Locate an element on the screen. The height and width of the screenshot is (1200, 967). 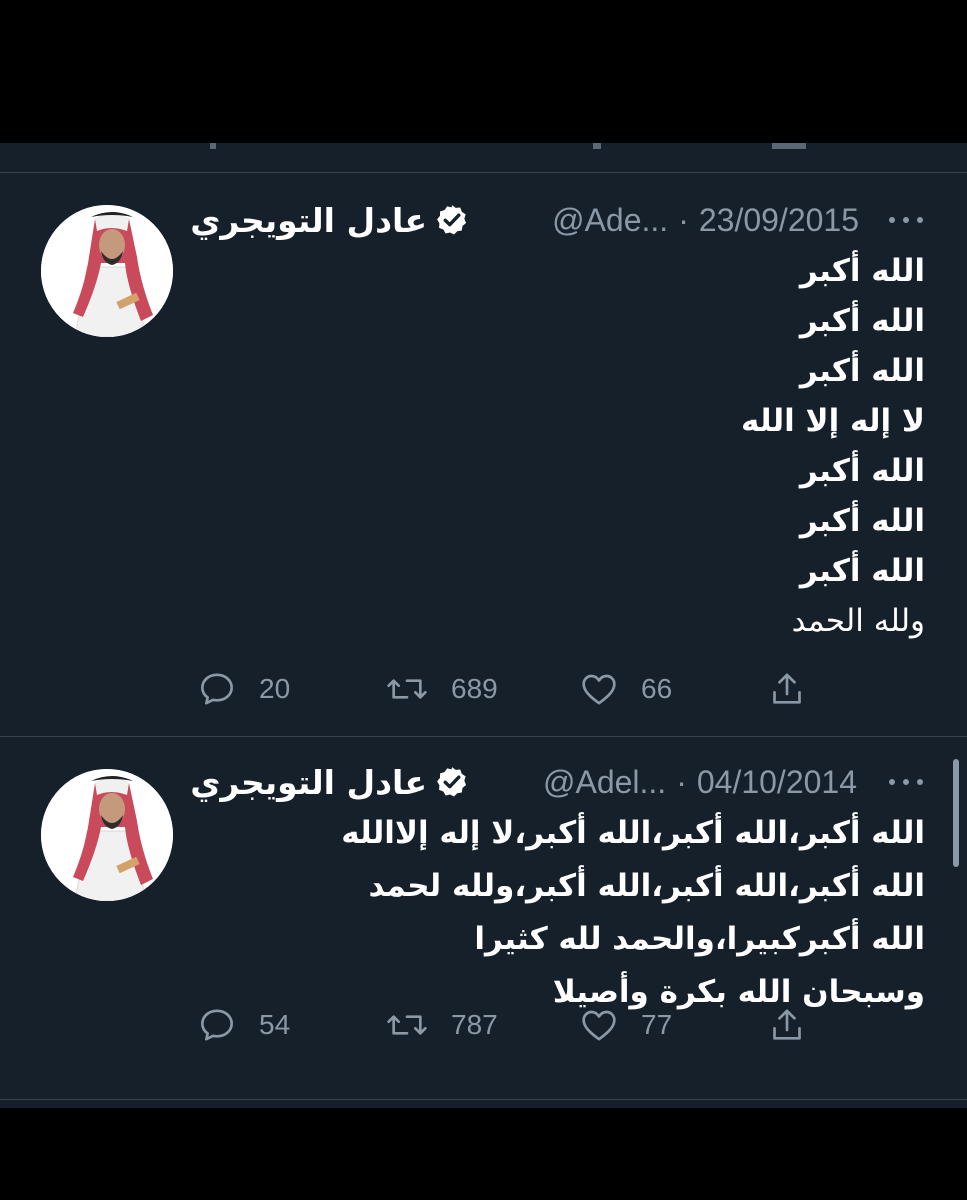
tweet-header: @Adel... · 04/10/2014 is located at coordinates (700, 782).